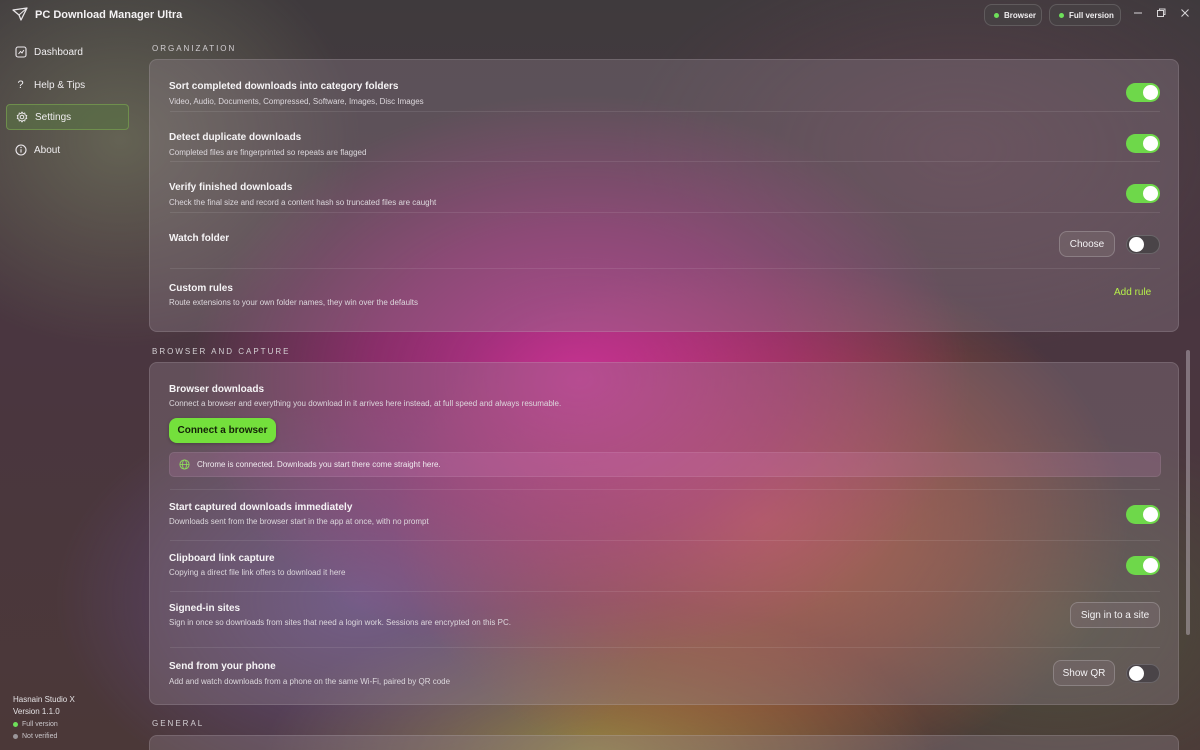 The image size is (1200, 750). Describe the element at coordinates (1143, 673) in the screenshot. I see `send-from-phone-toggle` at that location.